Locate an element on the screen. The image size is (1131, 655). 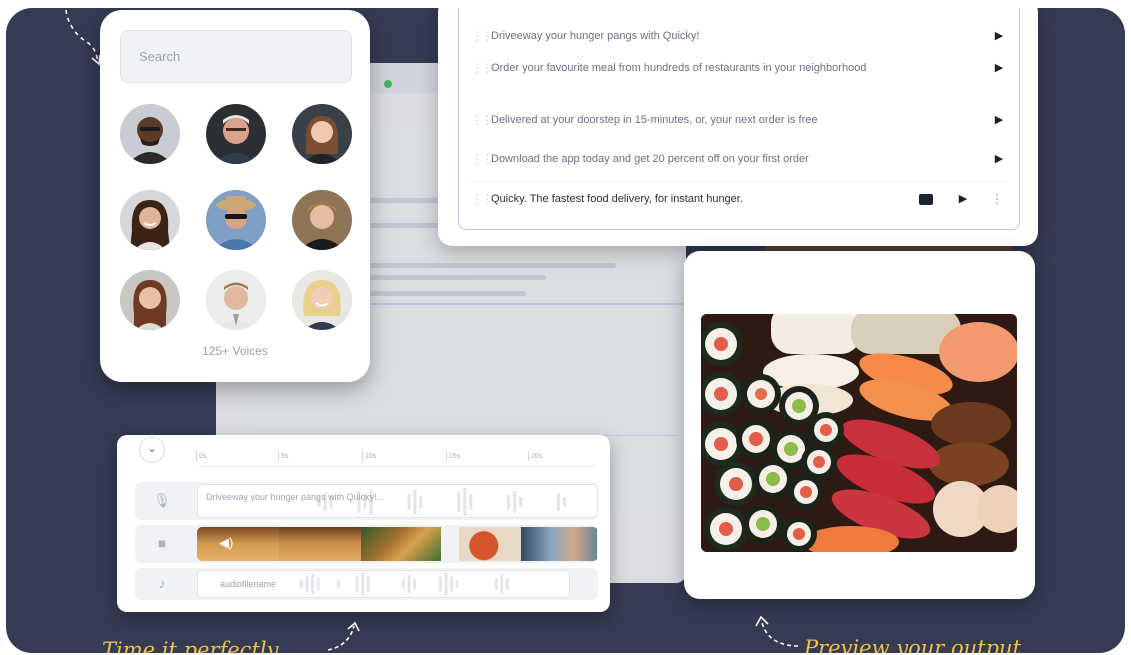
sushi-preview-image is located at coordinates (859, 433).